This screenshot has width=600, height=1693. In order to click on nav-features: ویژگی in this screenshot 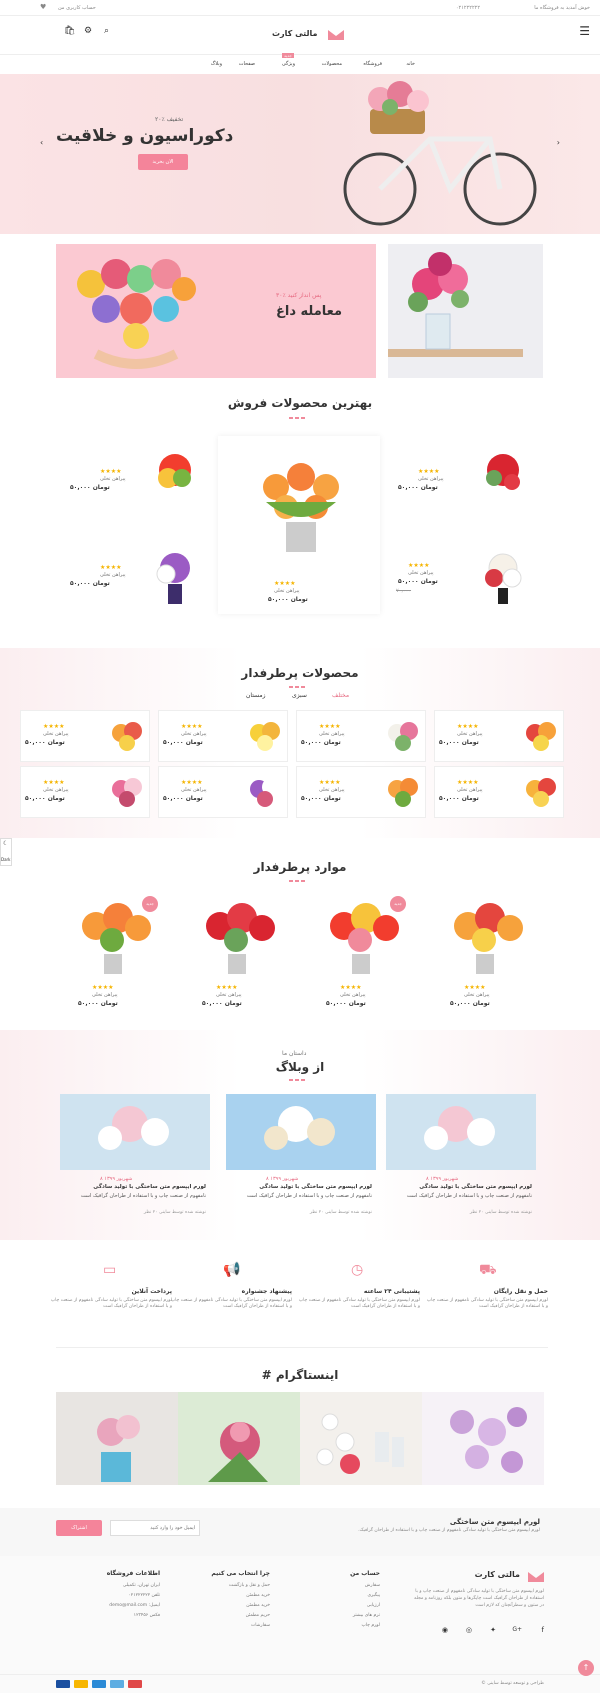, I will do `click(288, 64)`.